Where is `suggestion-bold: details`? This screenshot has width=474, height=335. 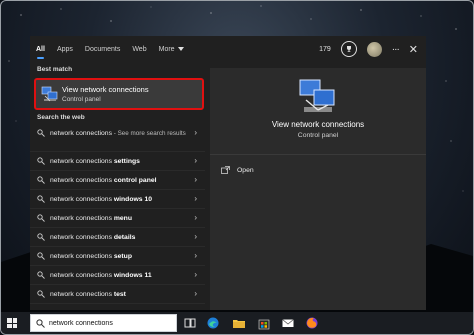 suggestion-bold: details is located at coordinates (124, 237).